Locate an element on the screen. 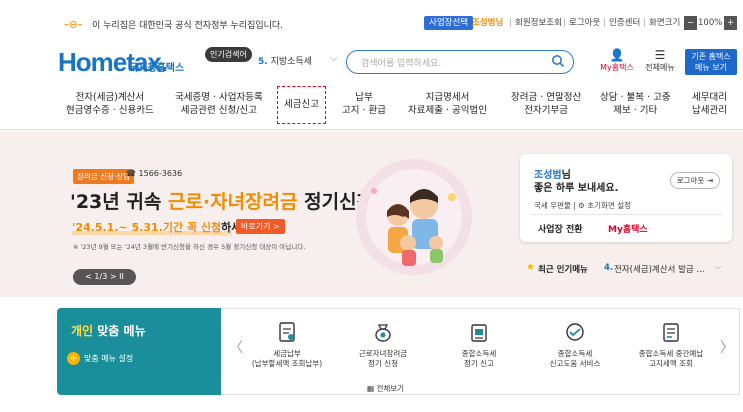 This screenshot has height=412, width=743. classic-menu-button: 기존 홈택스 메뉴 보기 is located at coordinates (711, 62).